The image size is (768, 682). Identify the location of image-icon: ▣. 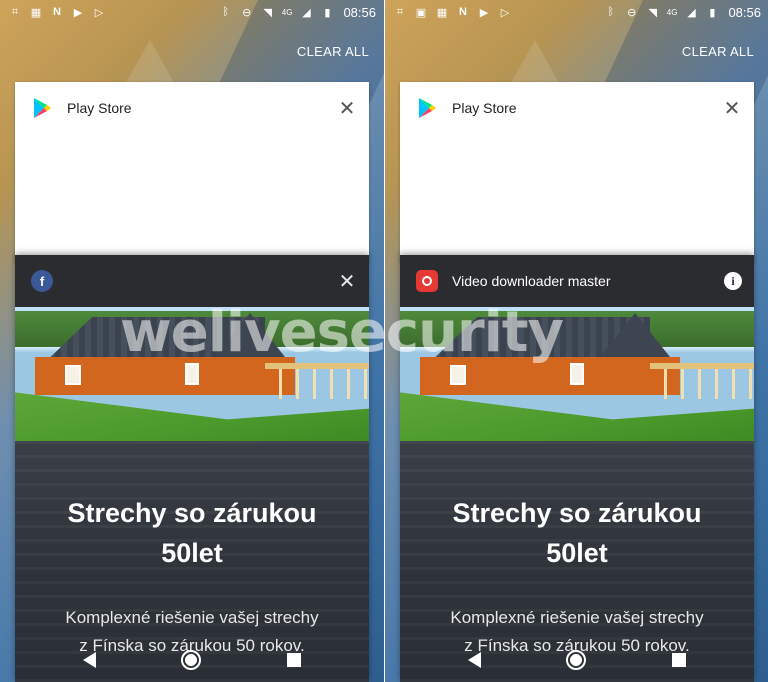
(421, 12).